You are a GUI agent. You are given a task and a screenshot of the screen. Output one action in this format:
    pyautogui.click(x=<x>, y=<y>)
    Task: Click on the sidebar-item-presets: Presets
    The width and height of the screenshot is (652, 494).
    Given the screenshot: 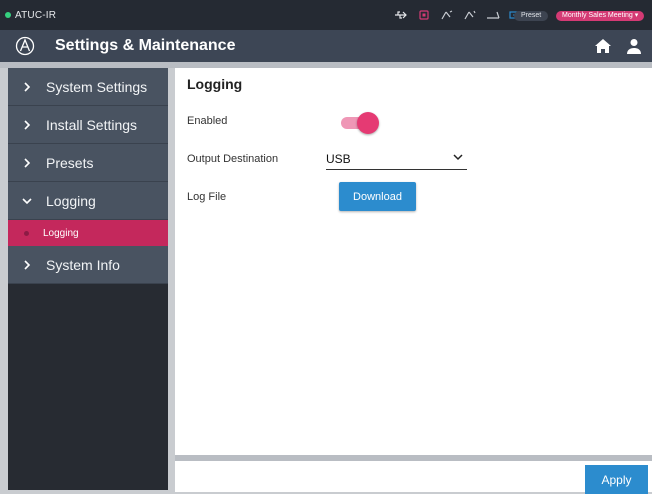 What is the action you would take?
    pyautogui.click(x=88, y=163)
    